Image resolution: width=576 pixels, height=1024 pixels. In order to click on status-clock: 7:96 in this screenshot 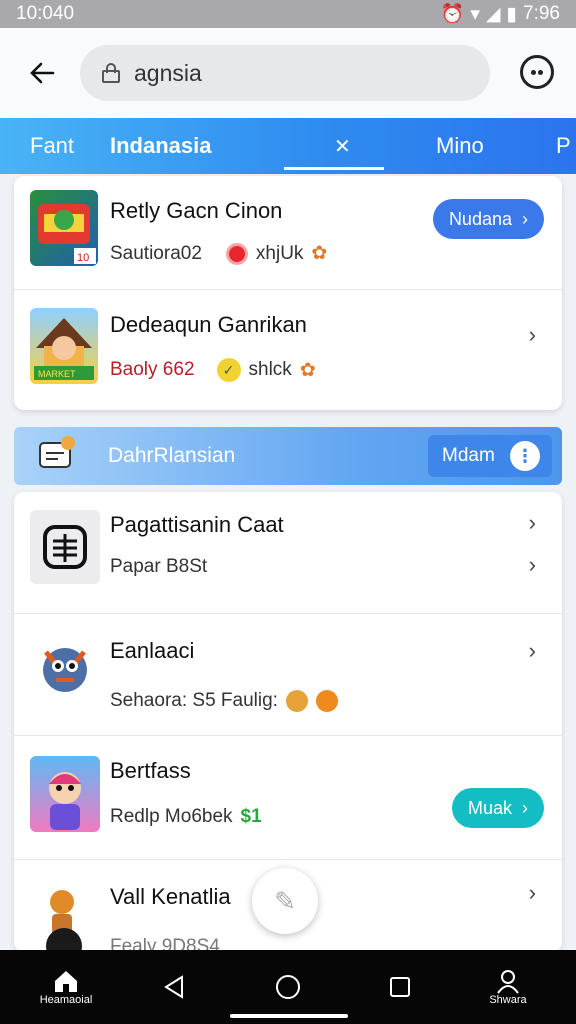, I will do `click(541, 13)`.